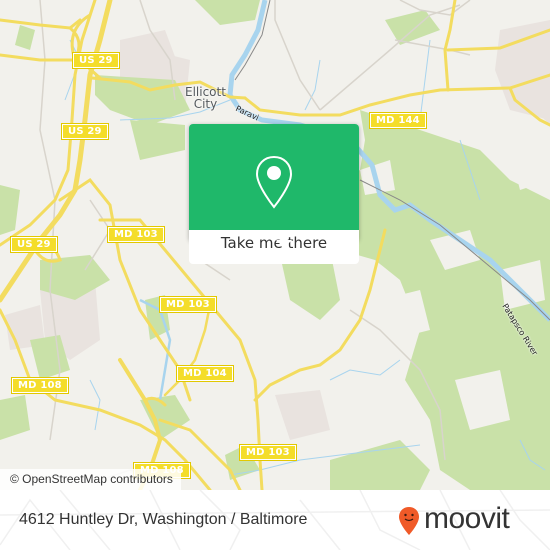 The height and width of the screenshot is (550, 550). What do you see at coordinates (40, 385) in the screenshot?
I see `route-shield-md108: MD 108` at bounding box center [40, 385].